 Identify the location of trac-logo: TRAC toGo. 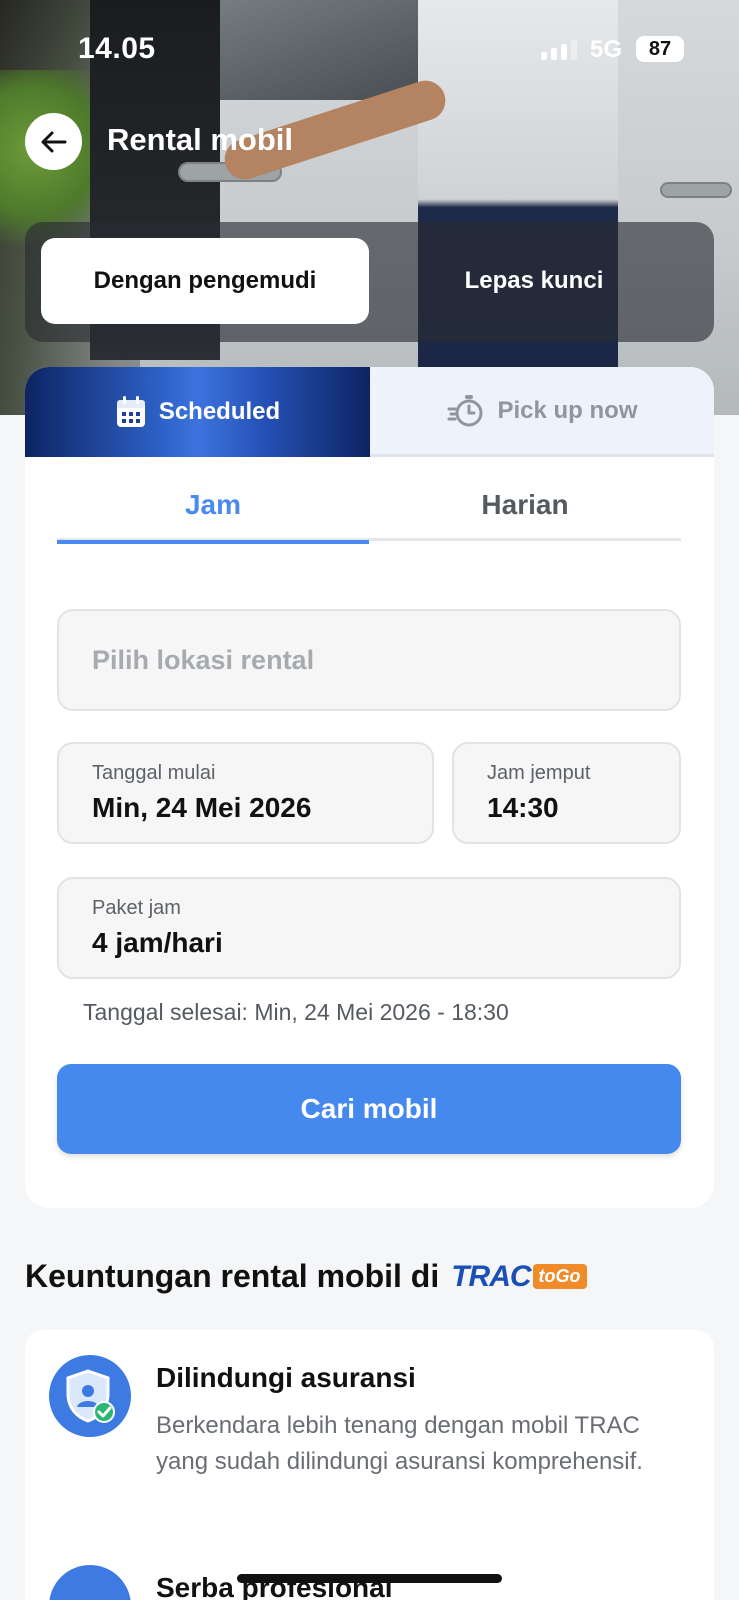
(519, 1276).